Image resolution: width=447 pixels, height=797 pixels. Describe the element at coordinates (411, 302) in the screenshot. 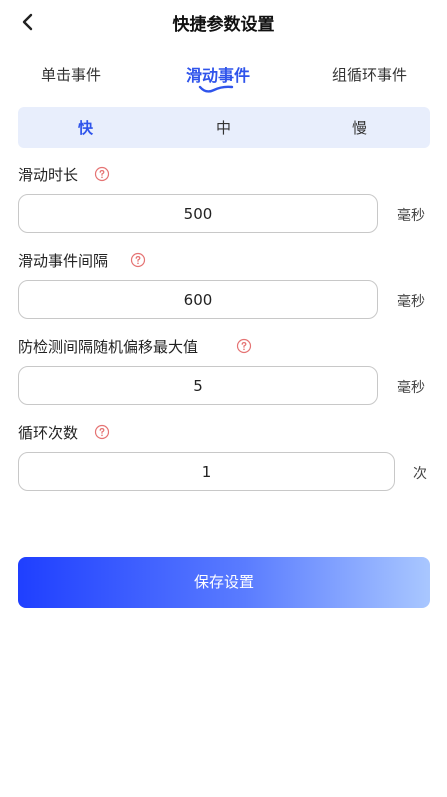

I see `interval-unit: 毫秒` at that location.